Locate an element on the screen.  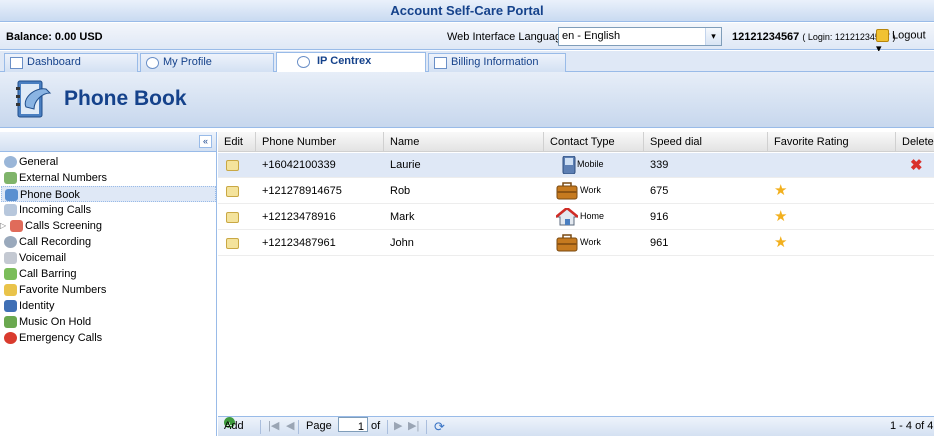
column-favorite-rating: Favorite Rating is located at coordinates (832, 142).